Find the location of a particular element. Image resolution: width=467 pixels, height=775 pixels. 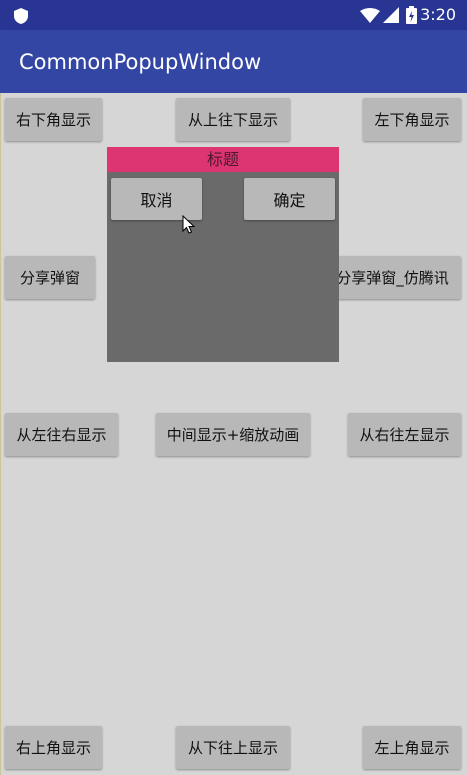

center-scale-button: 中间显示+缩放动画 is located at coordinates (233, 434).